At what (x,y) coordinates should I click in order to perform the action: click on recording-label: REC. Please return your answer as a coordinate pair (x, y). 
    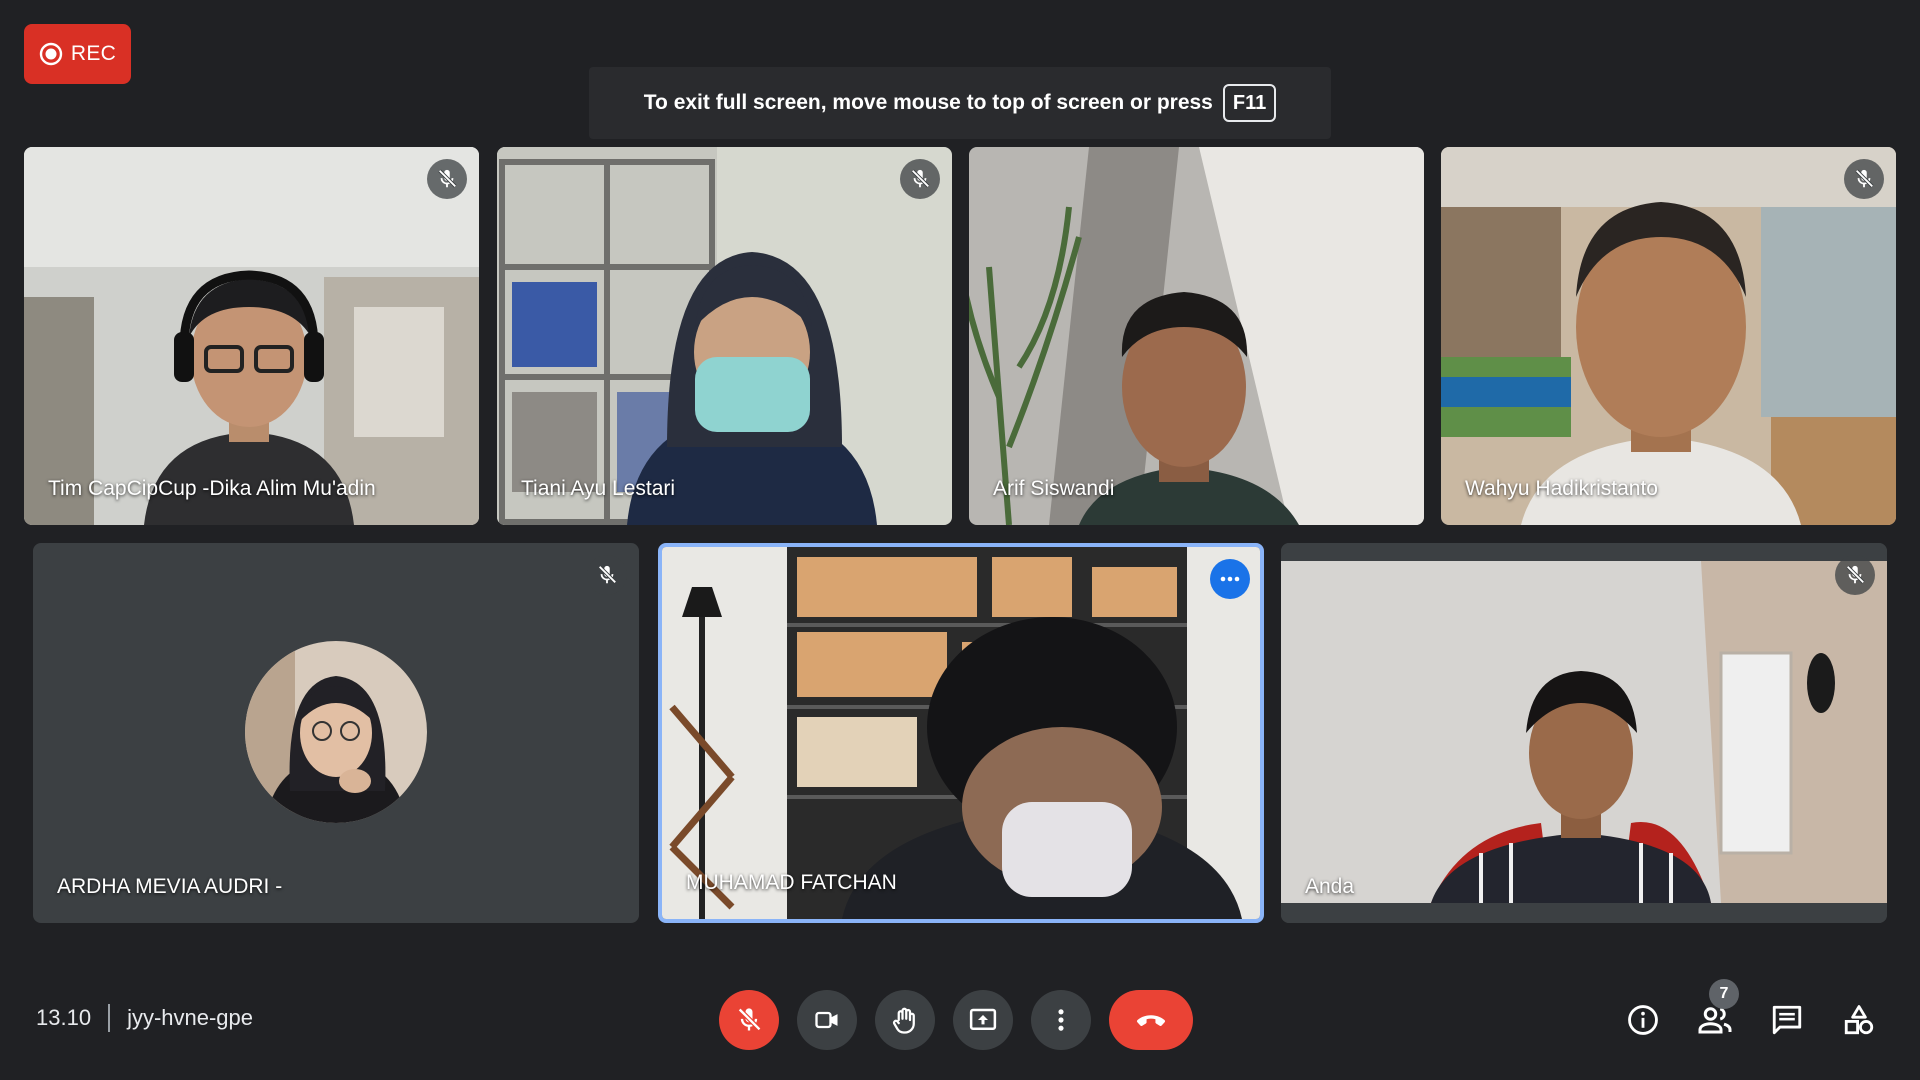
    Looking at the image, I should click on (93, 53).